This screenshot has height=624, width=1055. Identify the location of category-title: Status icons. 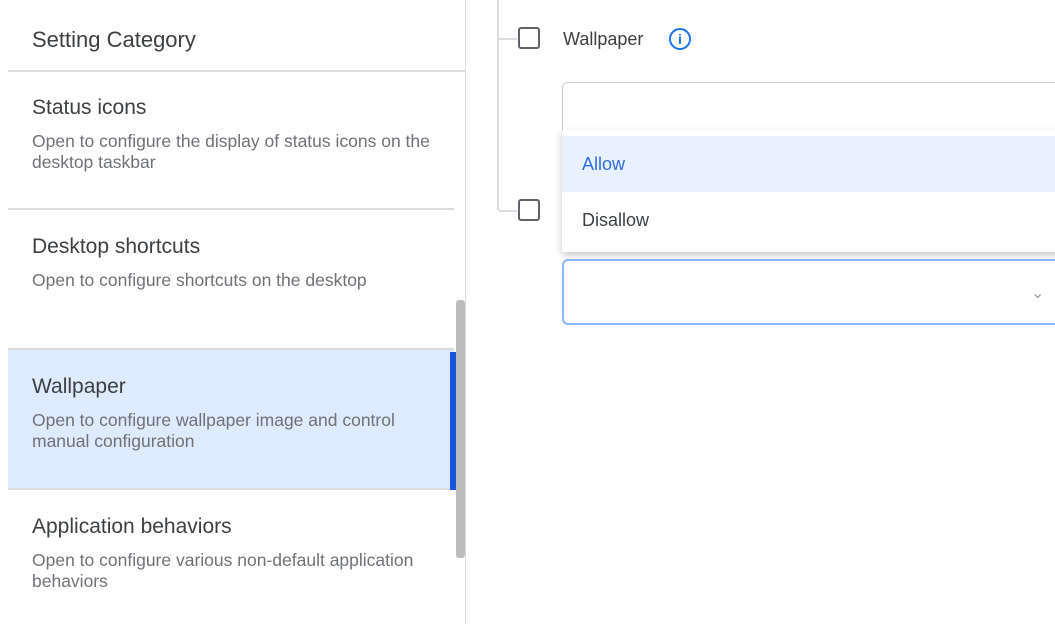
(89, 107).